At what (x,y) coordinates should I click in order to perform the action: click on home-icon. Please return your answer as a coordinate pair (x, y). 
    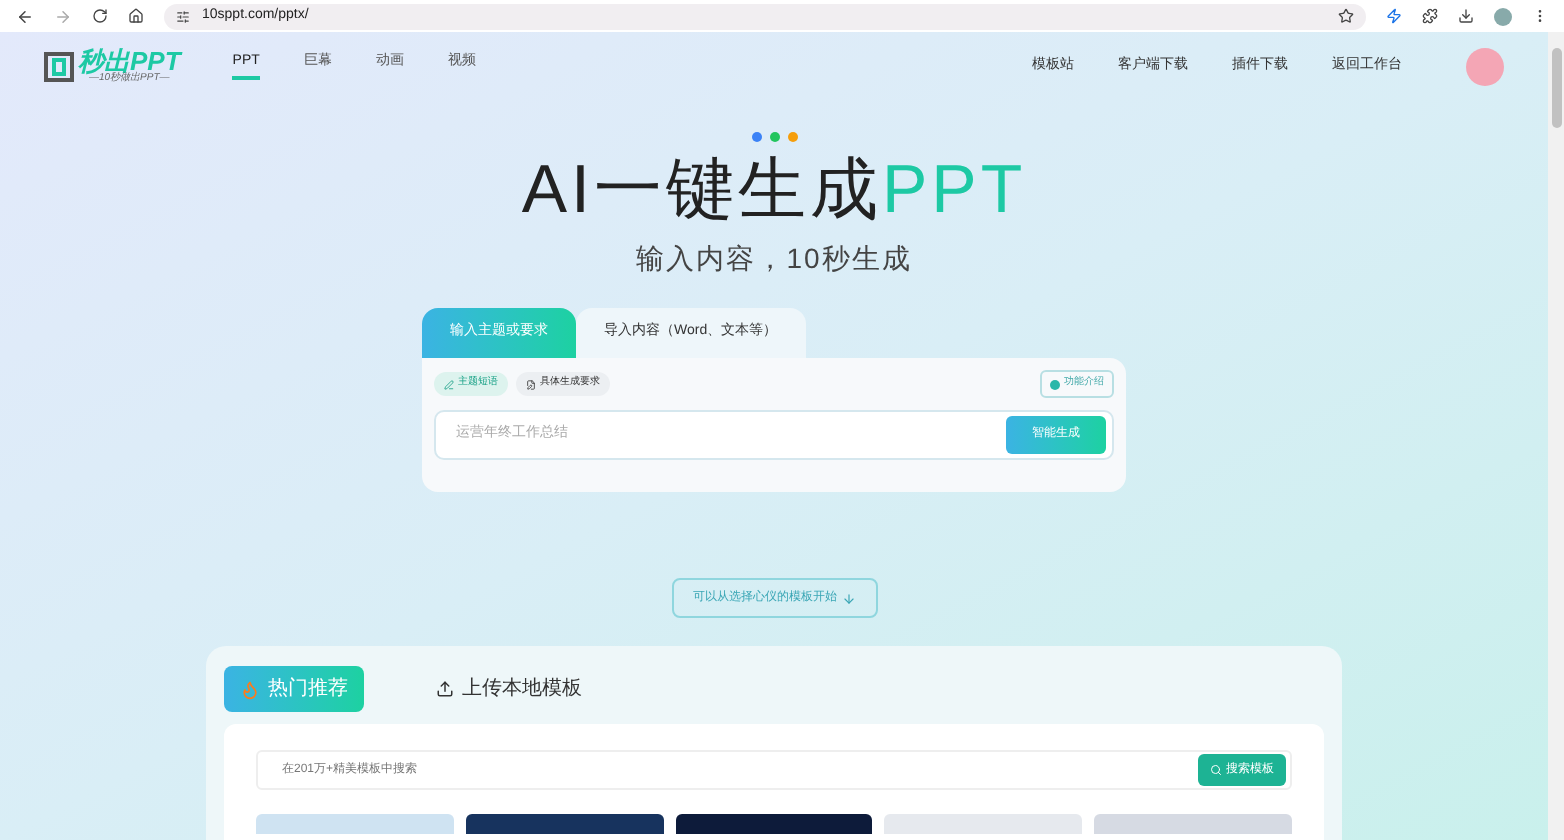
    Looking at the image, I should click on (136, 16).